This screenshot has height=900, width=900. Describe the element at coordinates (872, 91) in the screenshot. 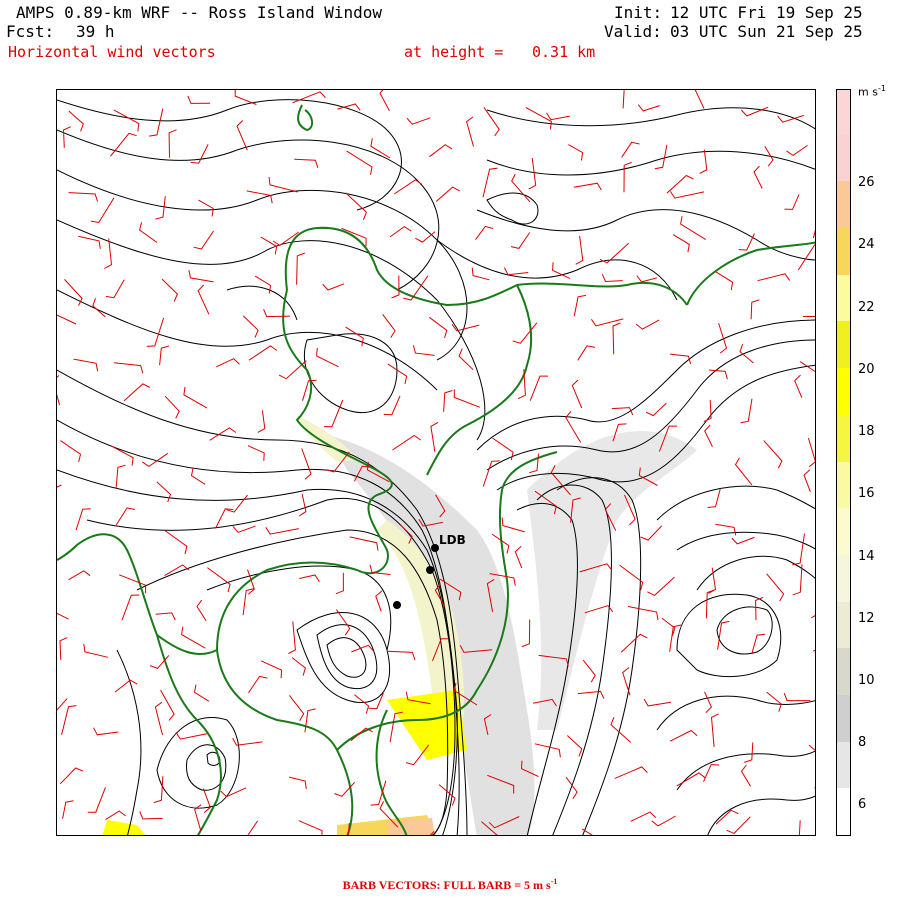

I see `colorbar-unit: m s-1` at that location.